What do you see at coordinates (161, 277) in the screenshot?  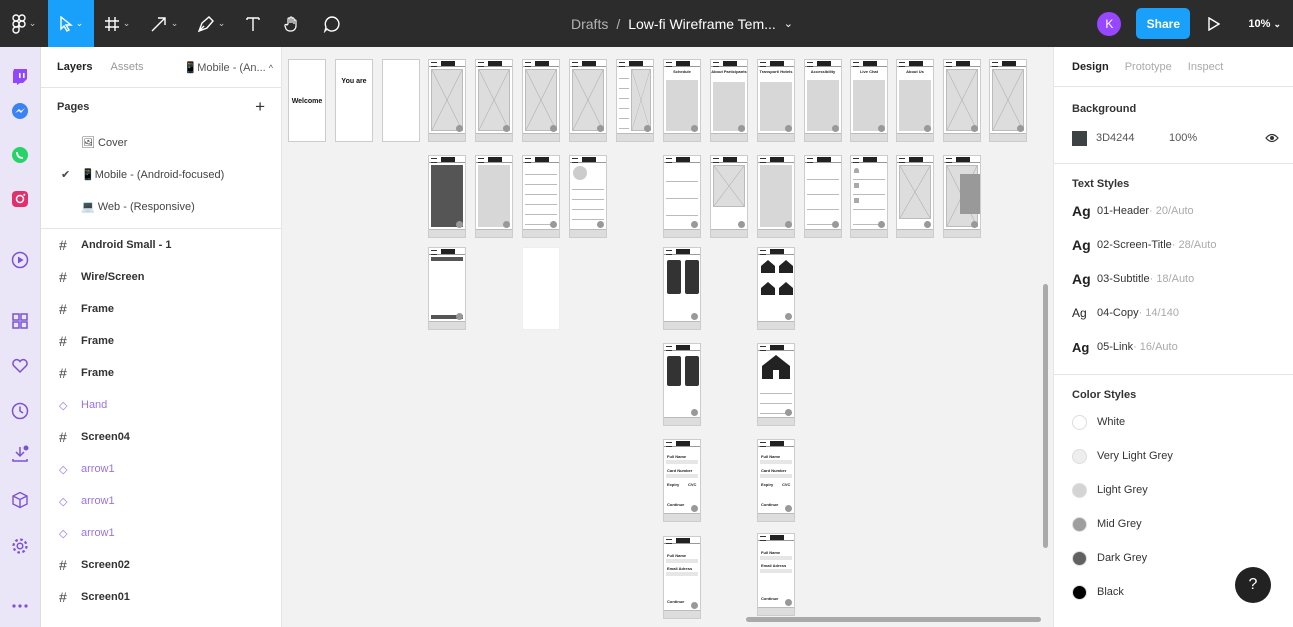 I see `layer-item: # Wire/Screen` at bounding box center [161, 277].